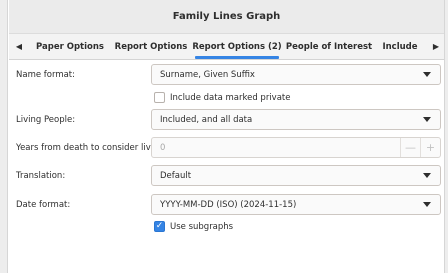 The width and height of the screenshot is (448, 273). Describe the element at coordinates (237, 46) in the screenshot. I see `tab-report-options-2: Report Options (2)` at that location.